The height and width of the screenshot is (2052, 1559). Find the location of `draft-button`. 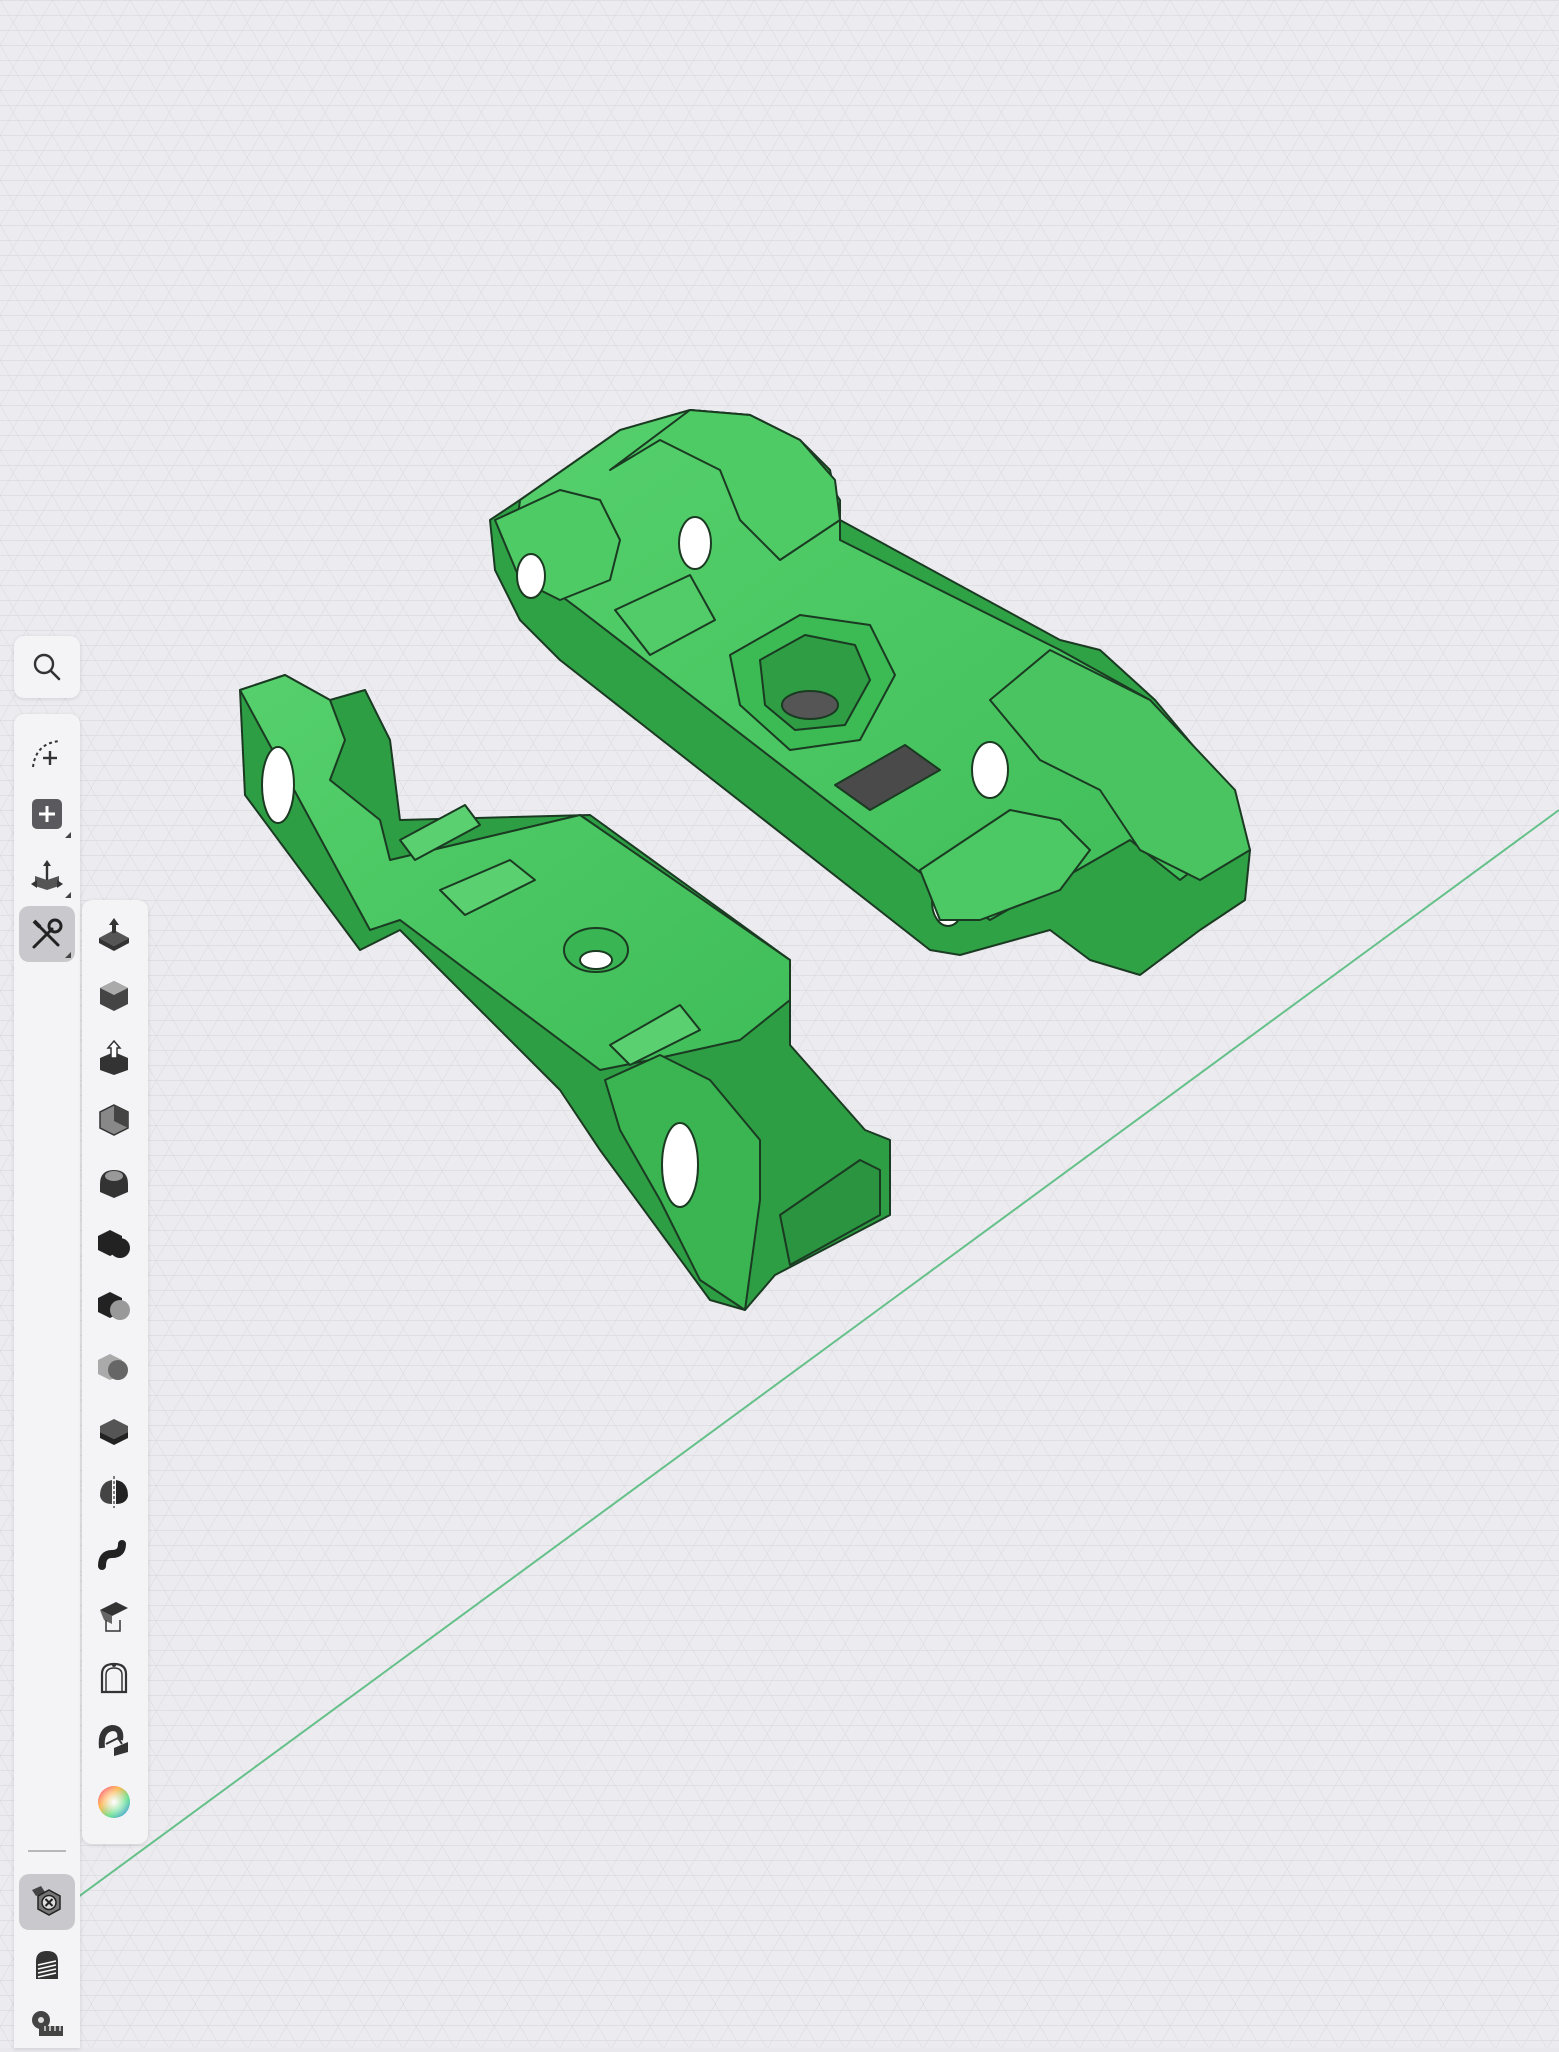

draft-button is located at coordinates (114, 1616).